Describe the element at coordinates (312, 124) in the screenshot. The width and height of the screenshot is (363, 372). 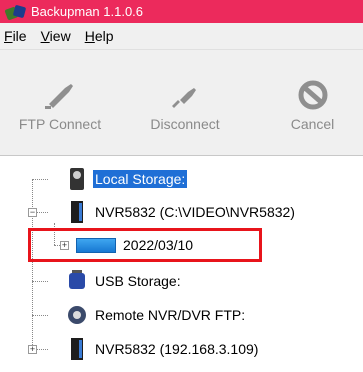
I see `cancel-label: Cancel` at that location.